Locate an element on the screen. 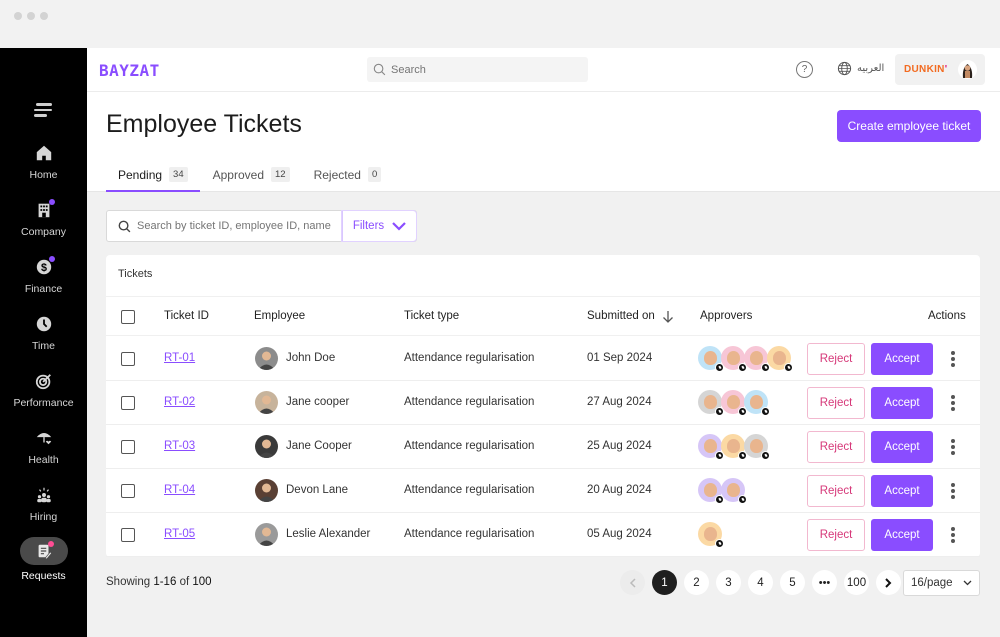 Image resolution: width=1000 pixels, height=637 pixels. user-avatar is located at coordinates (967, 69).